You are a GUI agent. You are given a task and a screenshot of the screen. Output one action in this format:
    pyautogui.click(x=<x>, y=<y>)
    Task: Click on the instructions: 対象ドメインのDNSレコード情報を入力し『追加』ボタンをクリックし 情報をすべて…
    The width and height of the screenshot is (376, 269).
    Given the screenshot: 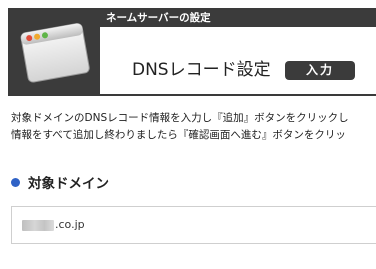 What is the action you would take?
    pyautogui.click(x=193, y=127)
    